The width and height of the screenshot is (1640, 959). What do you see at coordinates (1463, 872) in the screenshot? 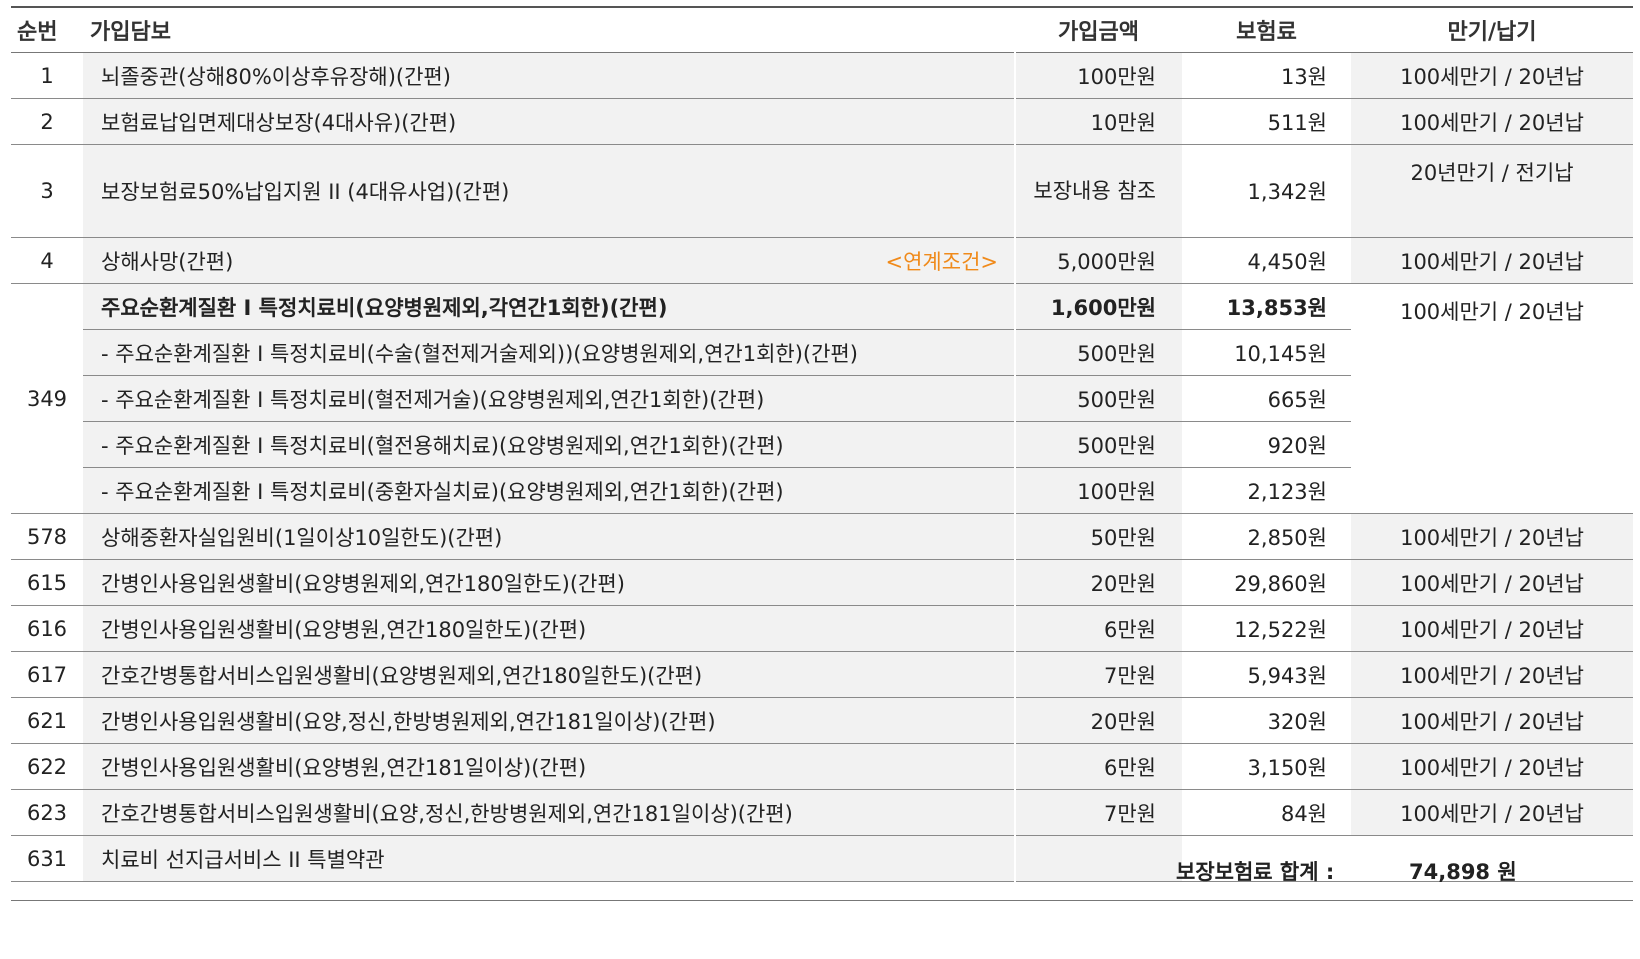
I see `total-value: 74,898 원` at bounding box center [1463, 872].